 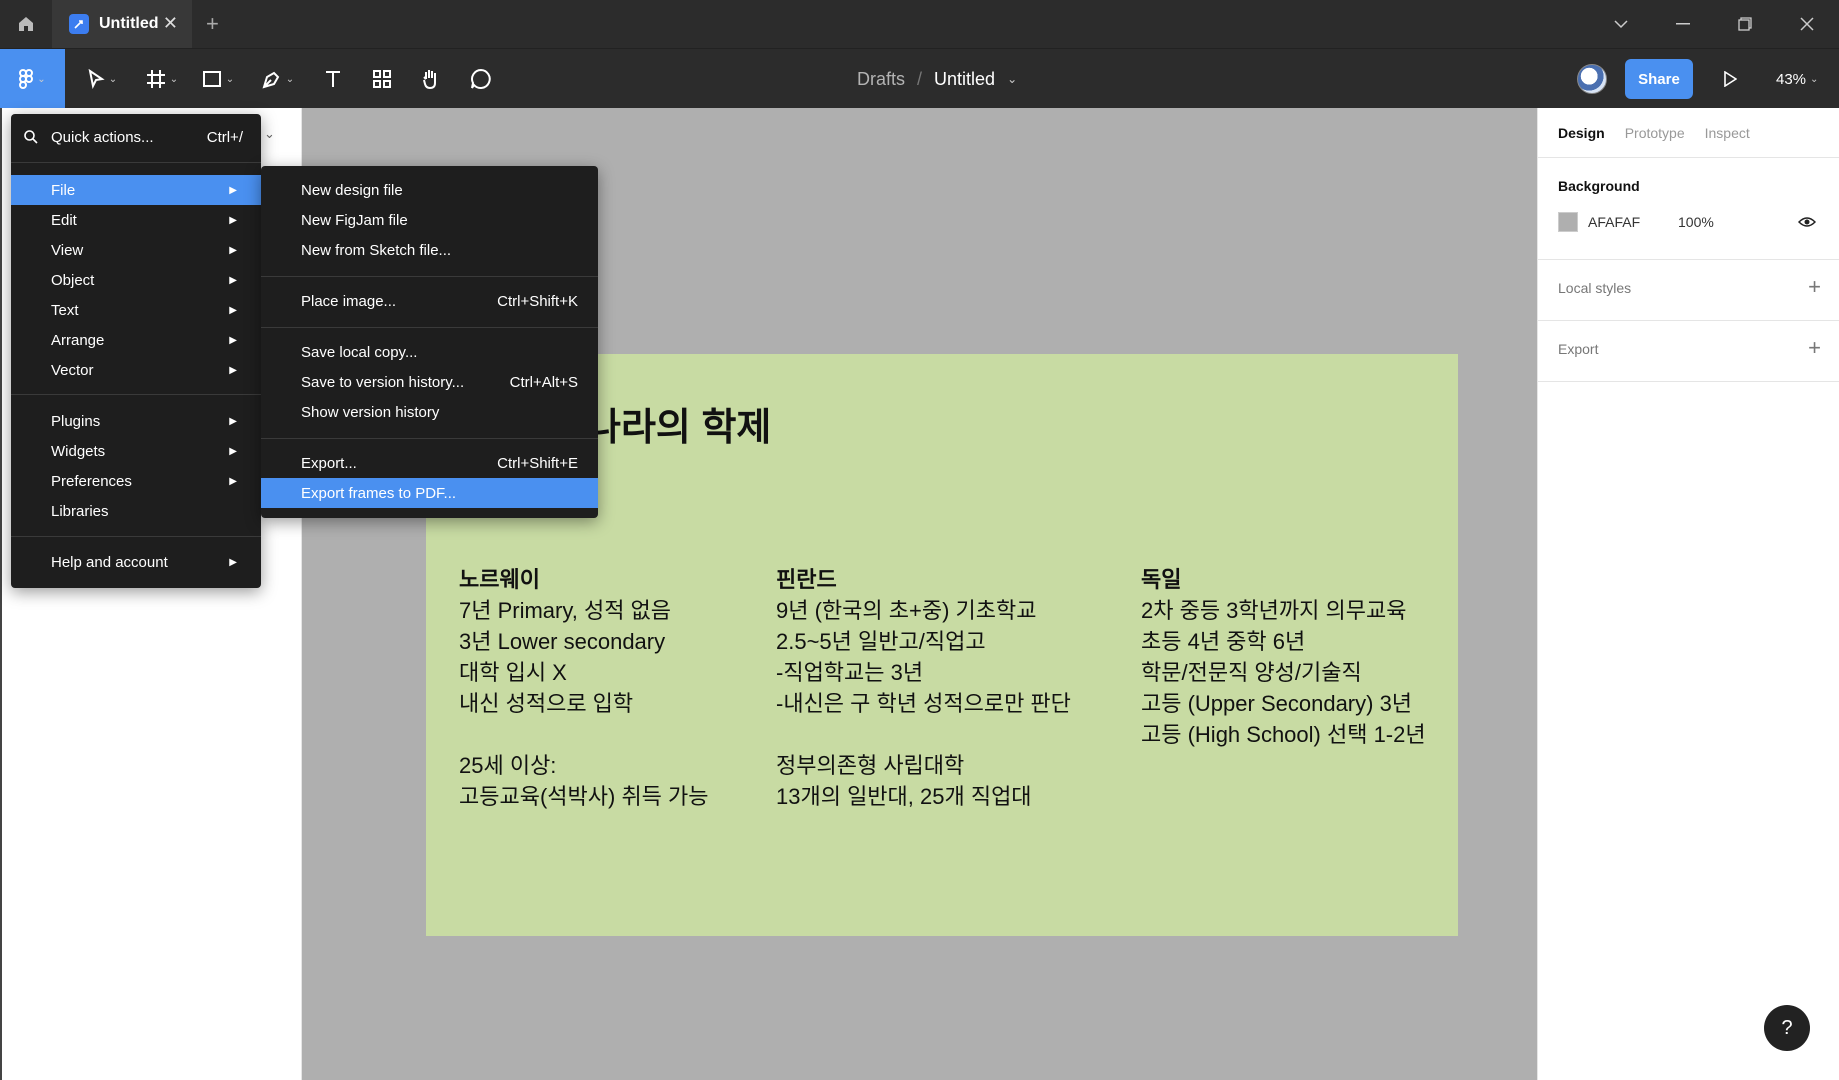 I want to click on menu-item-label: Edit, so click(x=64, y=220).